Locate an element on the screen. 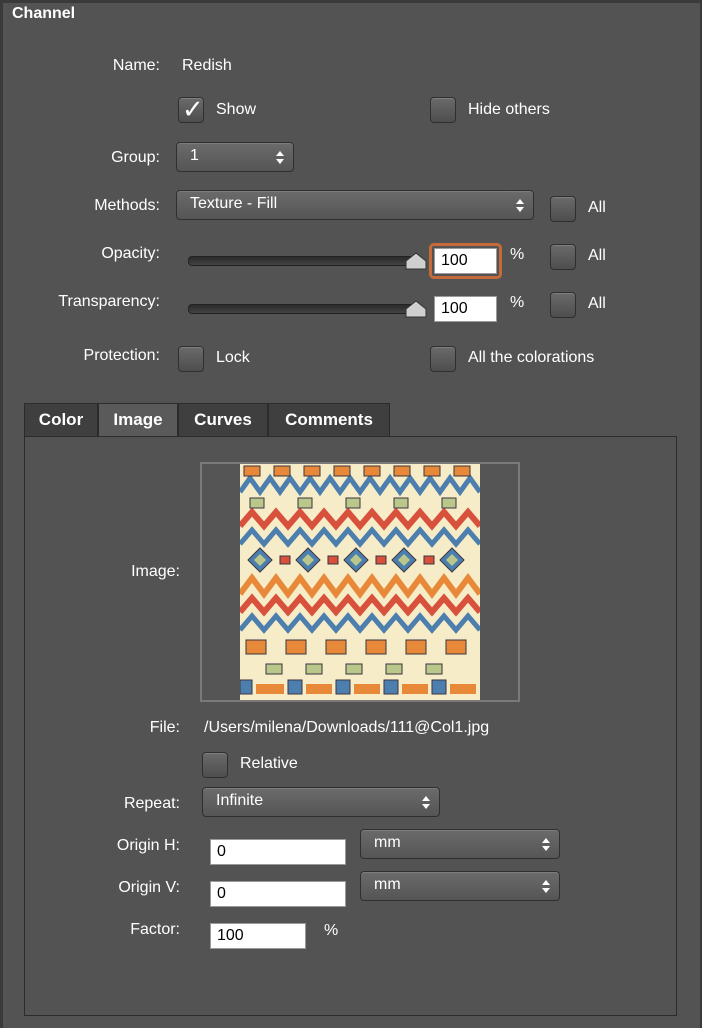  origin-h-unit-value: mm is located at coordinates (387, 842).